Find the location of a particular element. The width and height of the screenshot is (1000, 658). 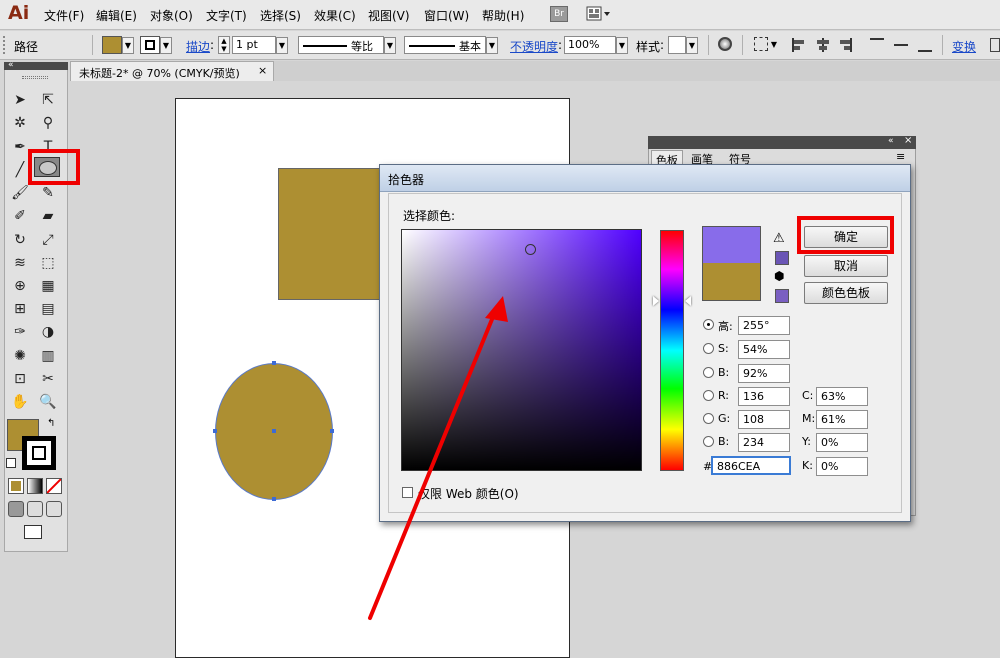

align-left-icon is located at coordinates (798, 45).